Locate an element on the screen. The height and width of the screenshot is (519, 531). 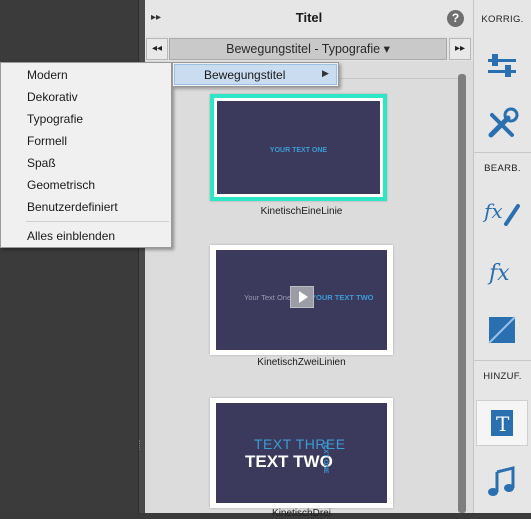
menu-item-decorative: Dekorativ is located at coordinates (52, 97).